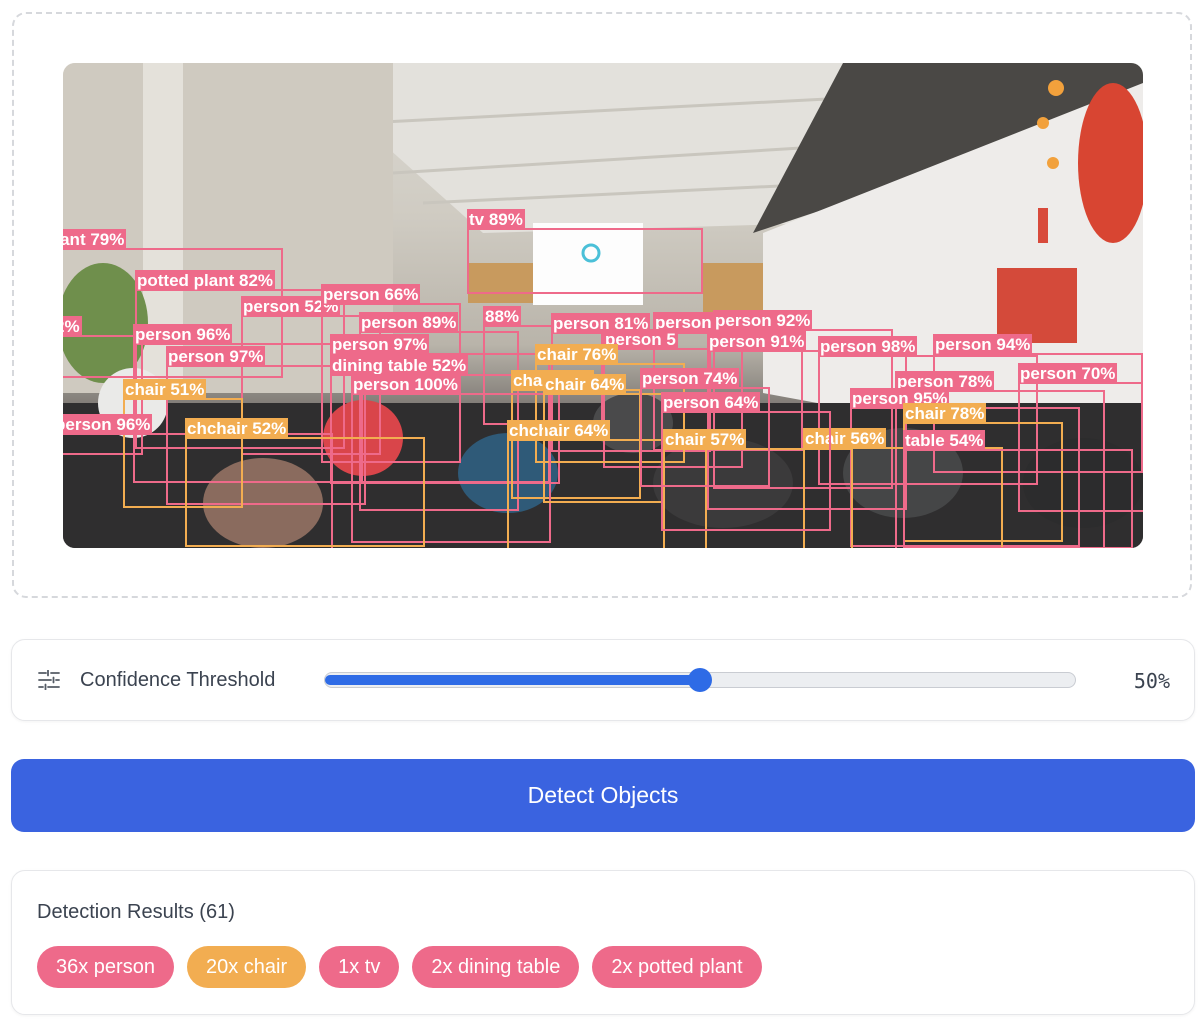 This screenshot has height=1027, width=1200. What do you see at coordinates (95, 239) in the screenshot?
I see `detection-label: plant 79%` at bounding box center [95, 239].